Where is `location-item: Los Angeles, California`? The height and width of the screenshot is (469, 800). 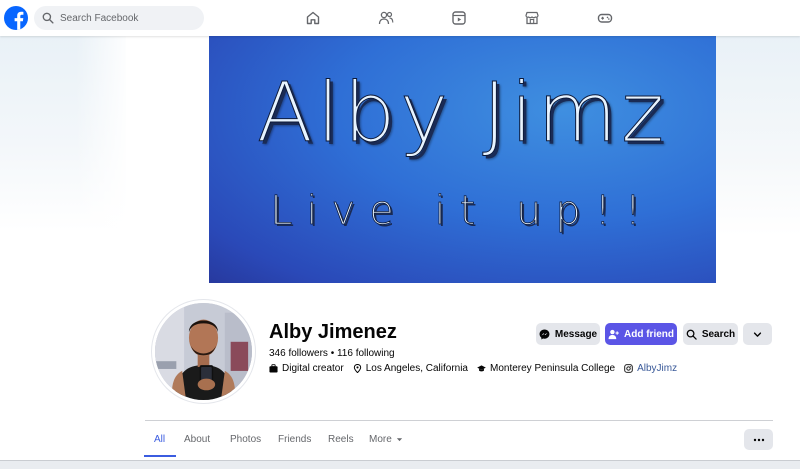
location-item: Los Angeles, California is located at coordinates (410, 368).